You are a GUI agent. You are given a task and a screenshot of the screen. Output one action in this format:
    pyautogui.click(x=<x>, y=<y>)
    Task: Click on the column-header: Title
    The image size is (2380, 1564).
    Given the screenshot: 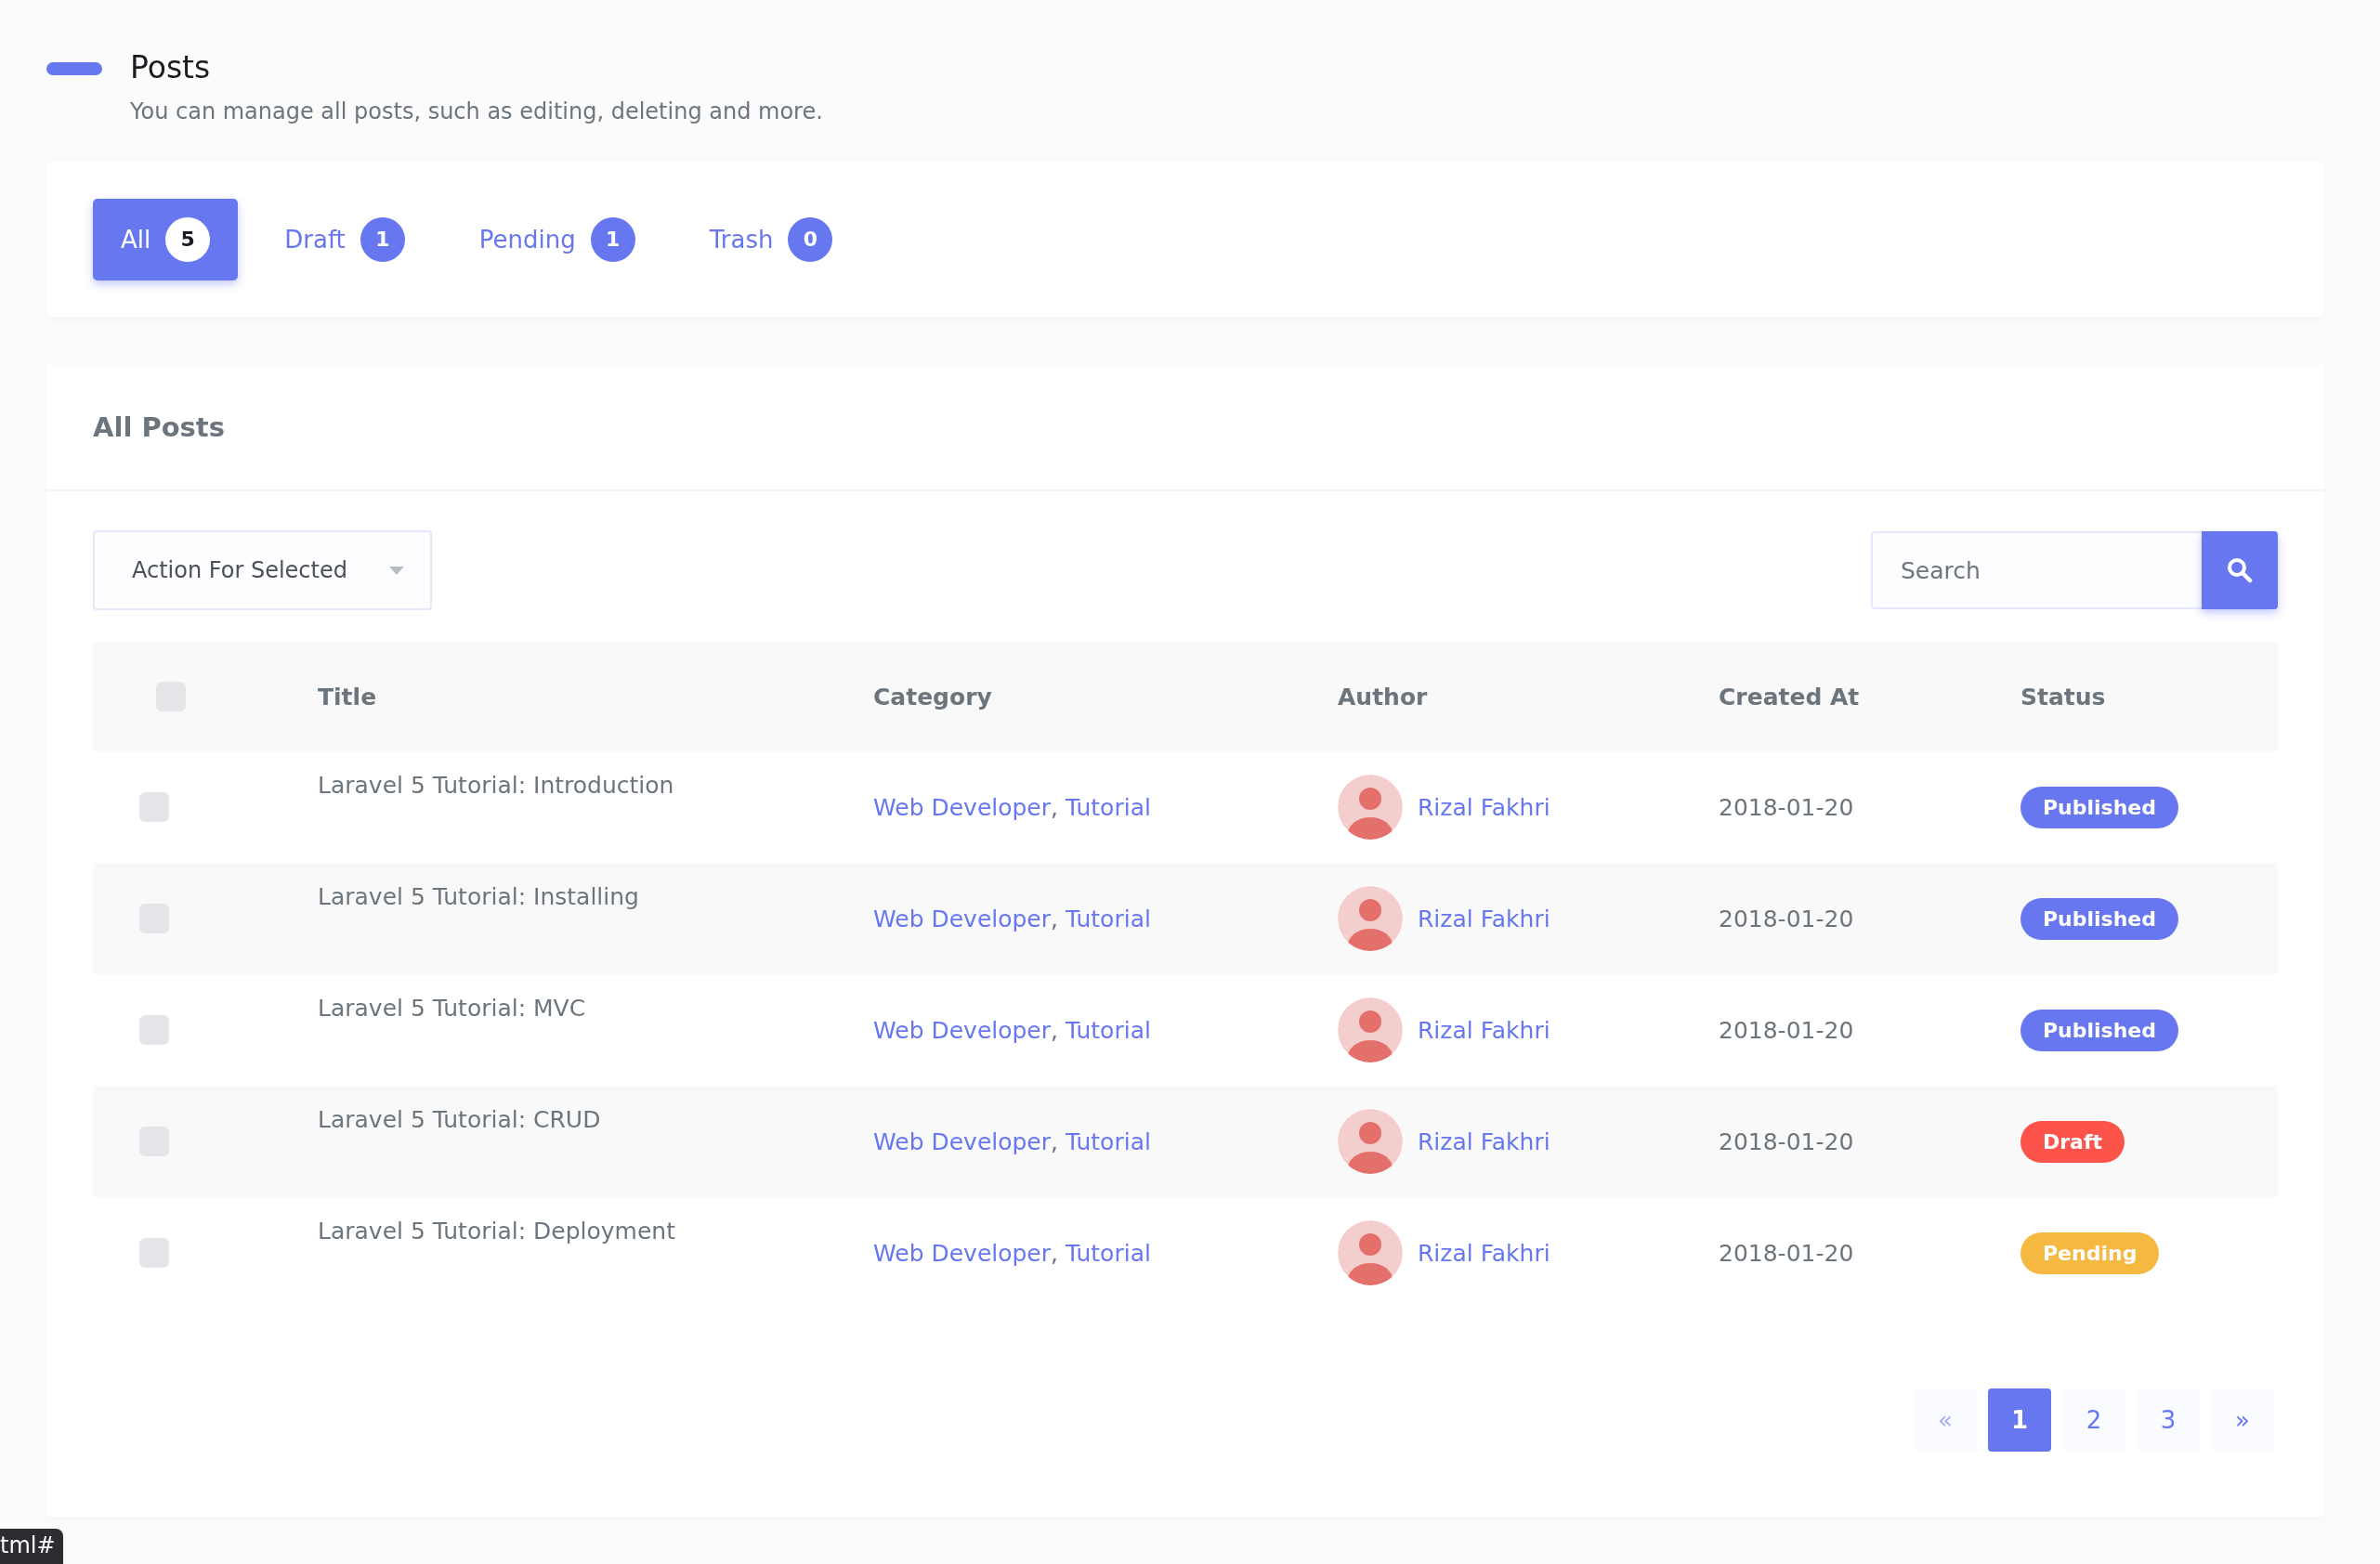 What is the action you would take?
    pyautogui.click(x=347, y=696)
    